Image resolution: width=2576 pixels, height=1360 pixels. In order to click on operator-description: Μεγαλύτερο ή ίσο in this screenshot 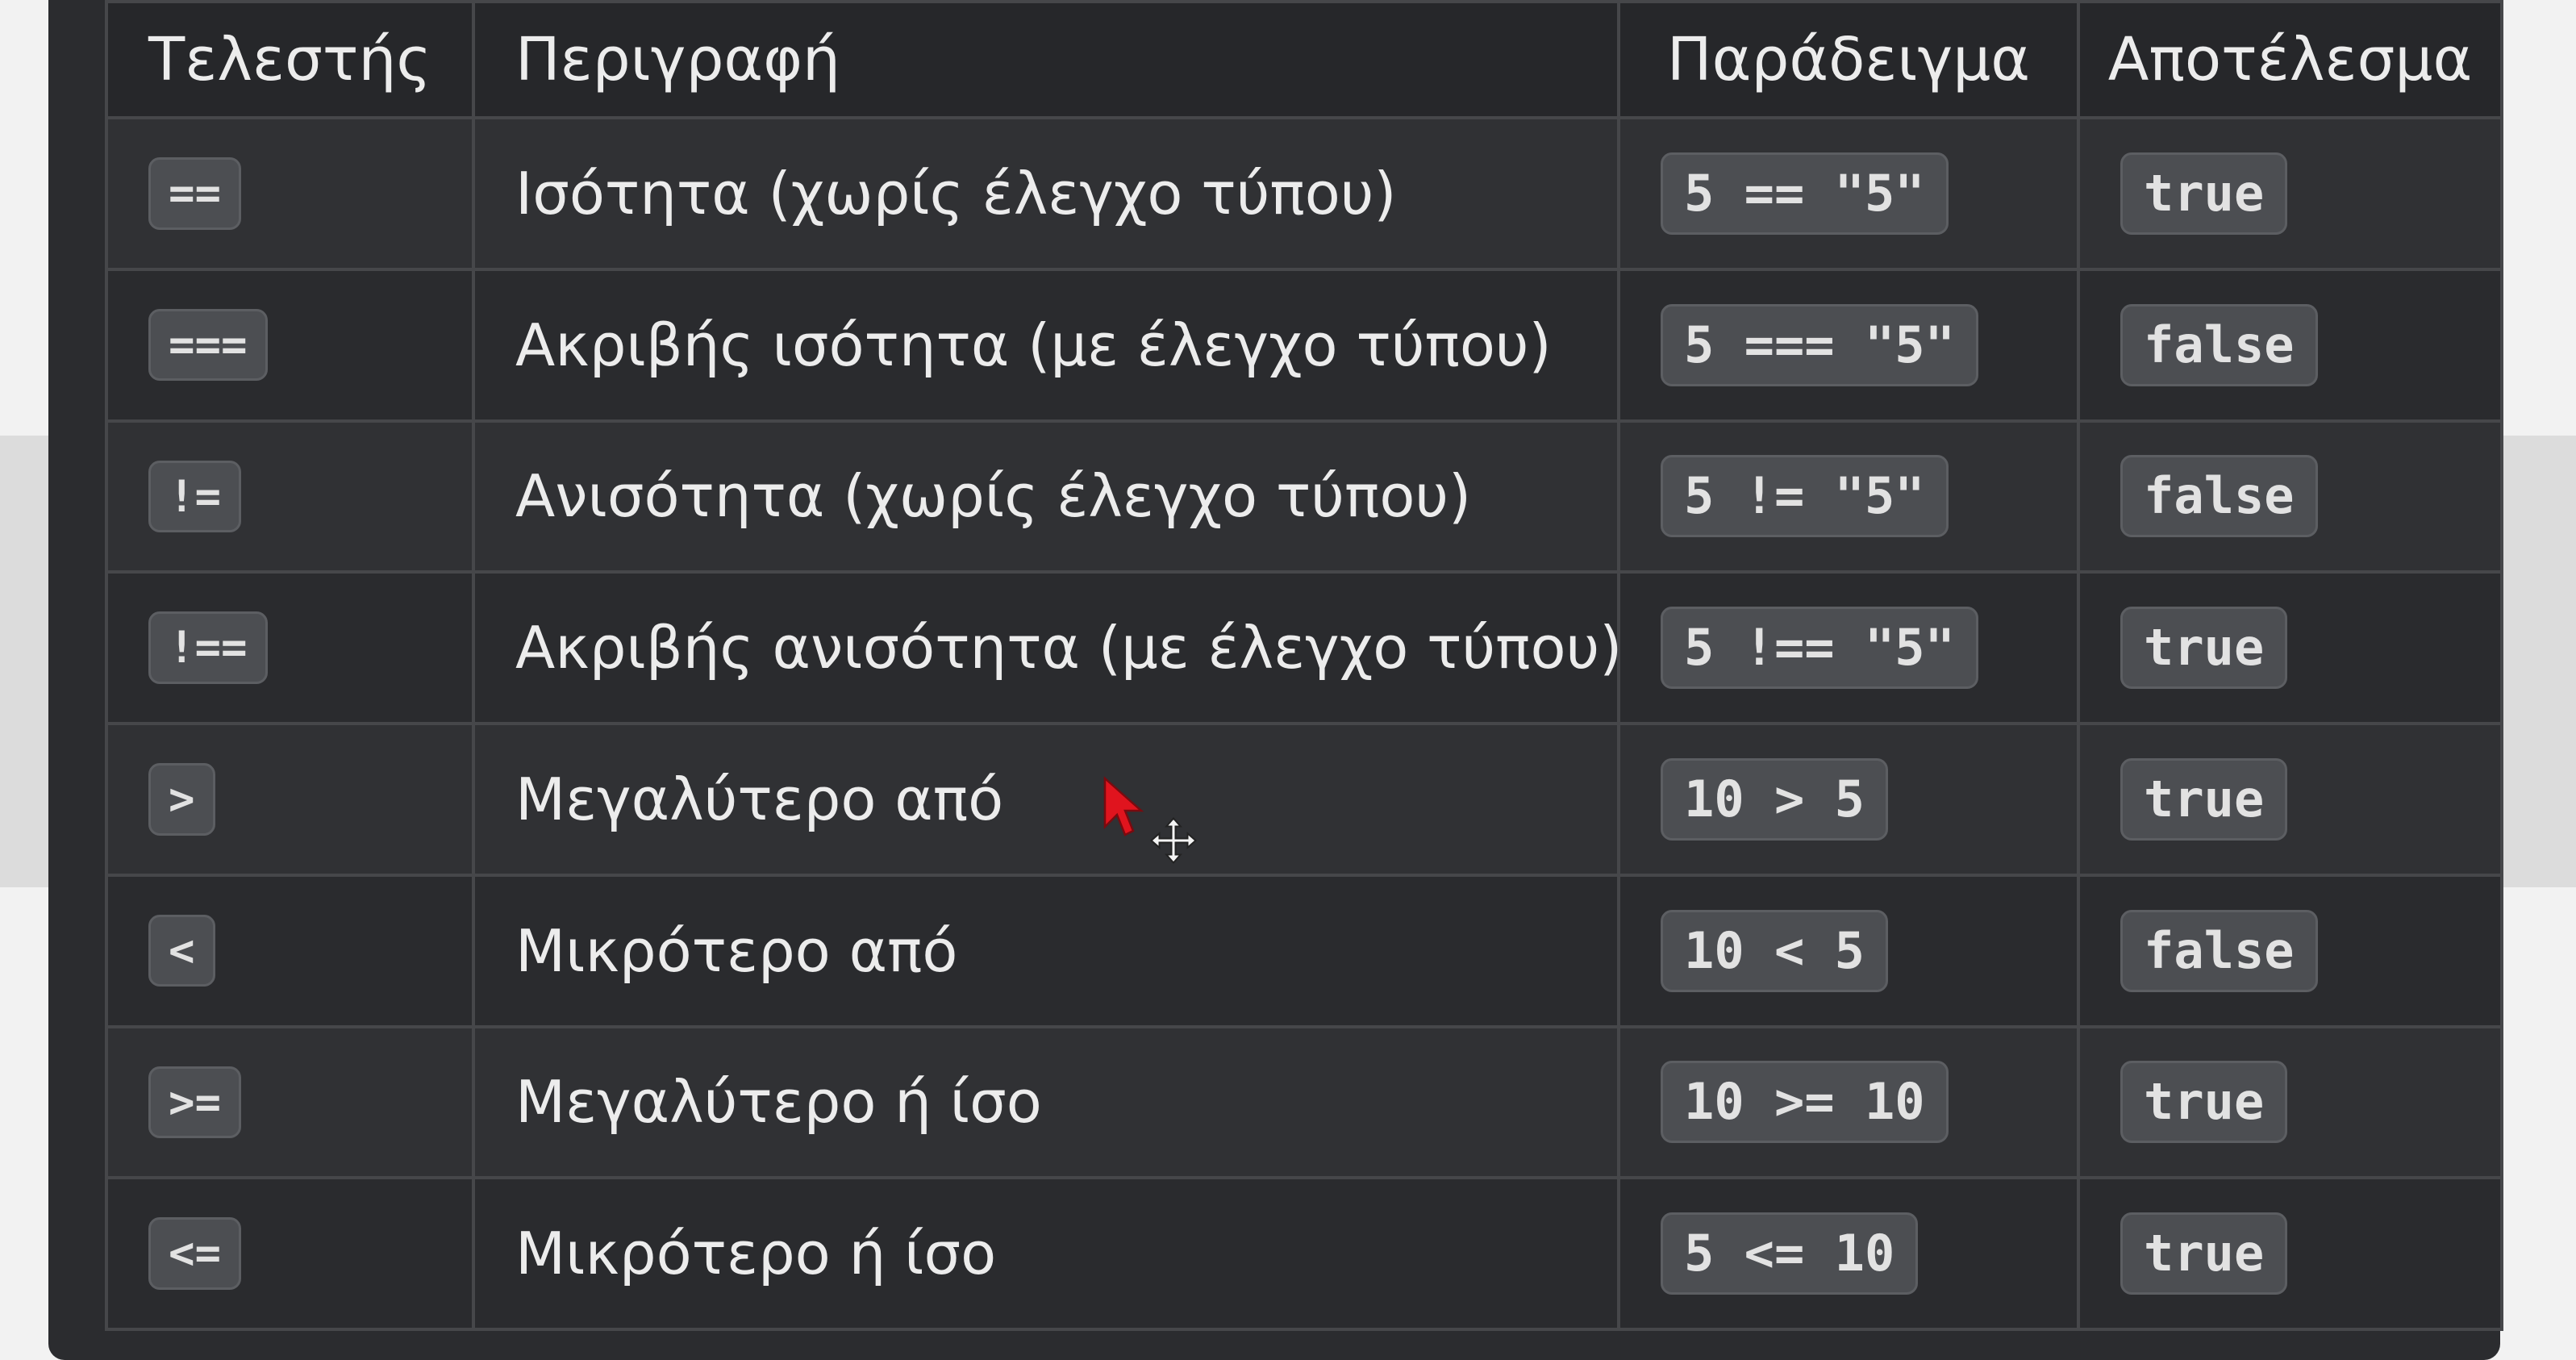, I will do `click(1046, 1102)`.